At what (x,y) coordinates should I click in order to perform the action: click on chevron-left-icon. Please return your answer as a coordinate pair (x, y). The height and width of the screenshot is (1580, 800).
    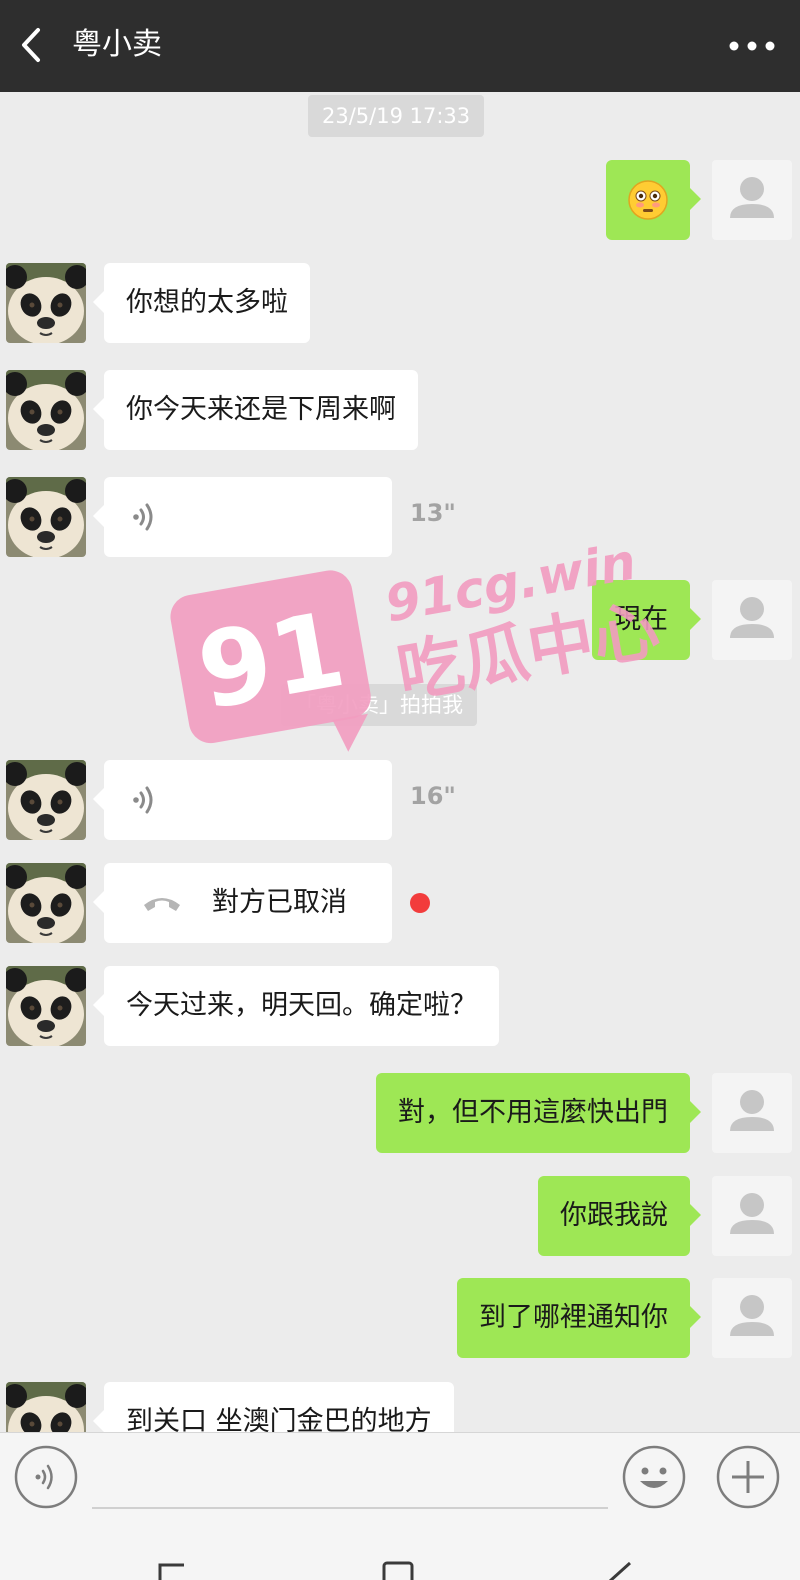
    Looking at the image, I should click on (31, 45).